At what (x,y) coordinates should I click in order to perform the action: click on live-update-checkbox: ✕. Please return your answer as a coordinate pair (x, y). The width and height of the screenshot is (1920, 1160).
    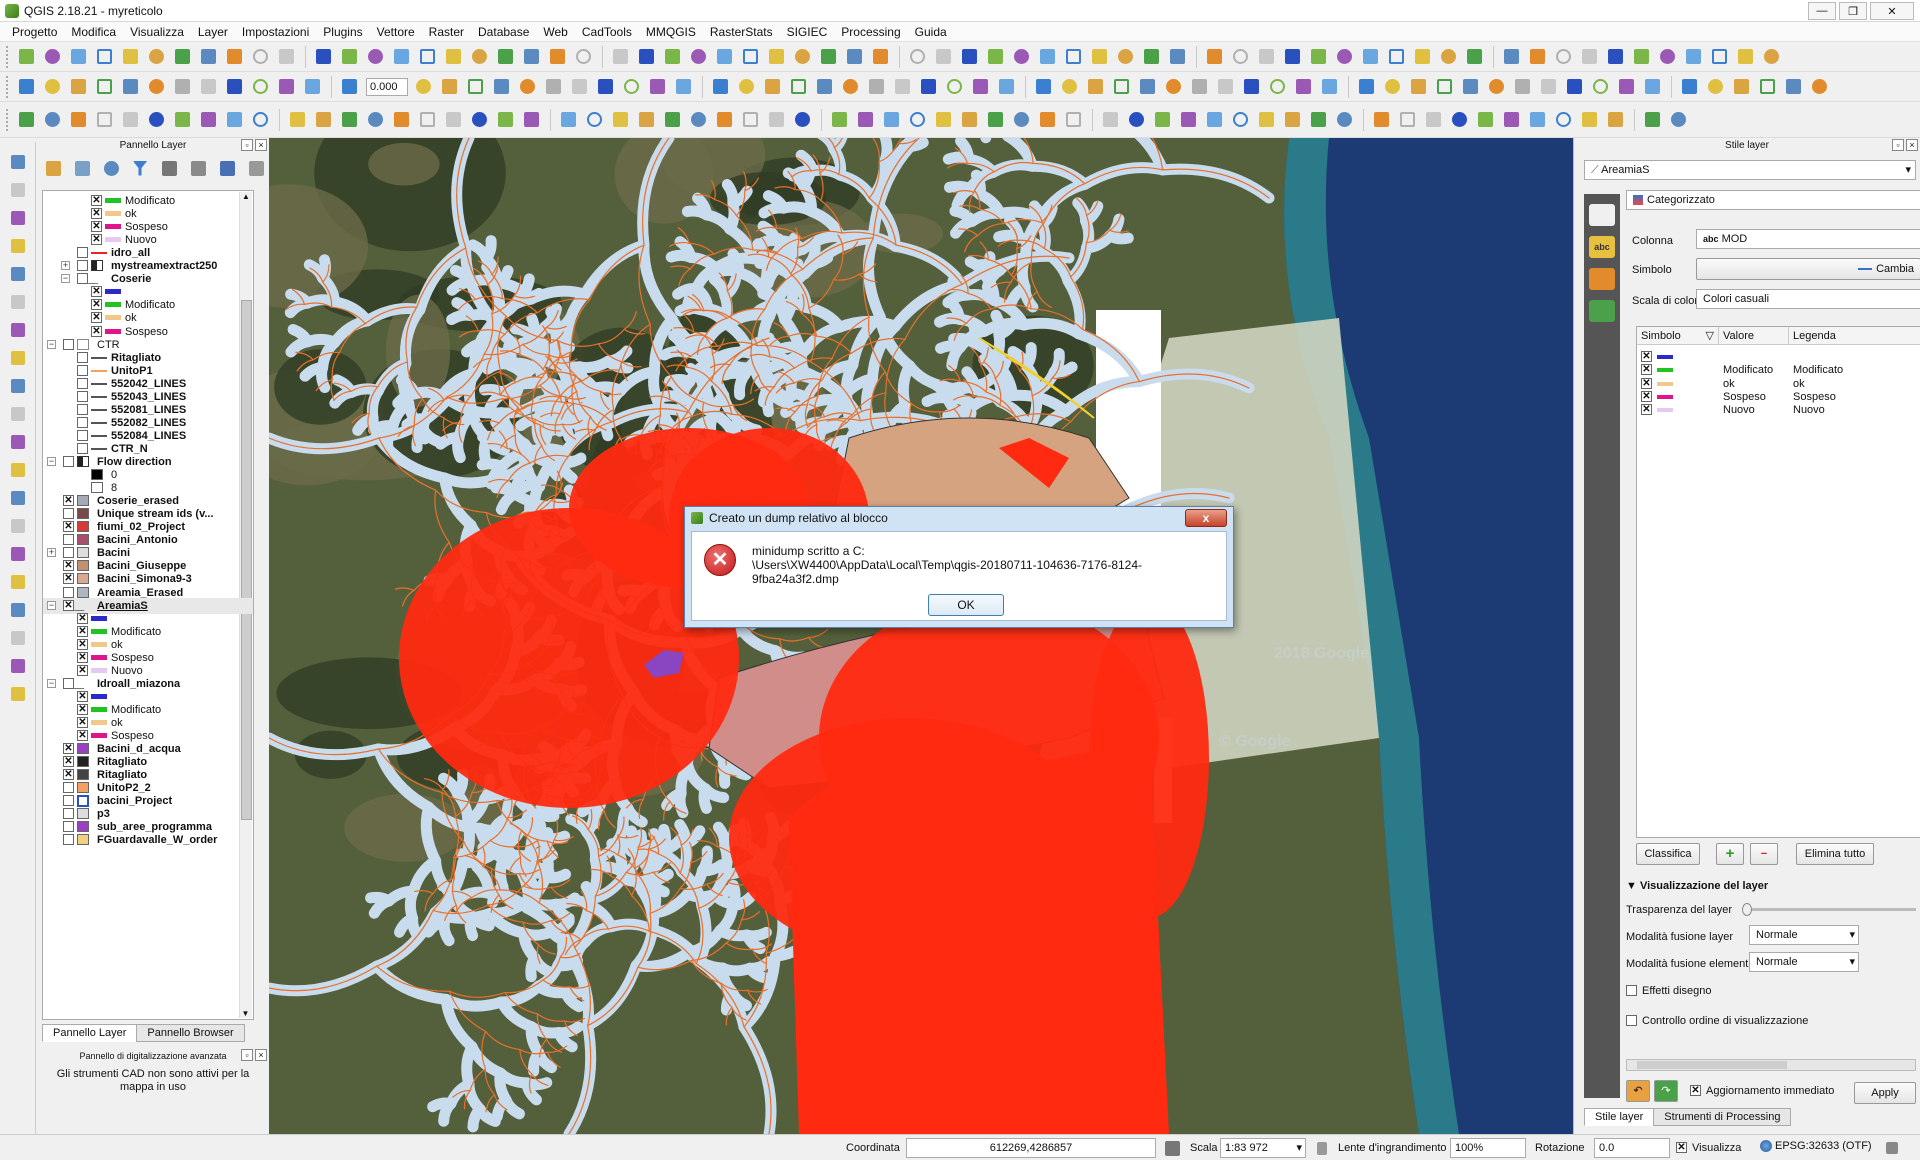
    Looking at the image, I should click on (1695, 1090).